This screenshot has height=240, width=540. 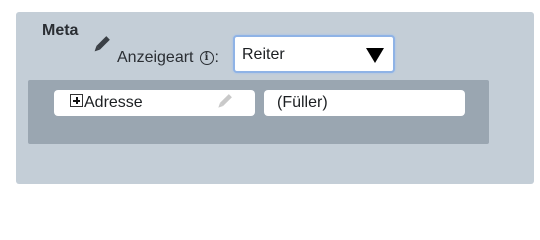 What do you see at coordinates (155, 57) in the screenshot?
I see `display-mode-text: Anzeigeart` at bounding box center [155, 57].